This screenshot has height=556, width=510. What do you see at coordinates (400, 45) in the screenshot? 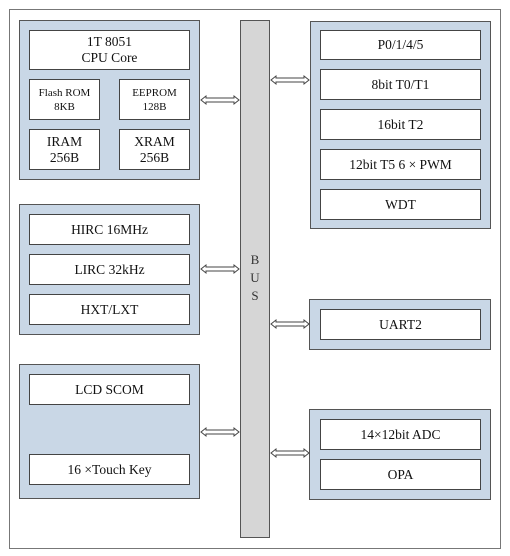
I see `ports-block: P0/1/4/5` at bounding box center [400, 45].